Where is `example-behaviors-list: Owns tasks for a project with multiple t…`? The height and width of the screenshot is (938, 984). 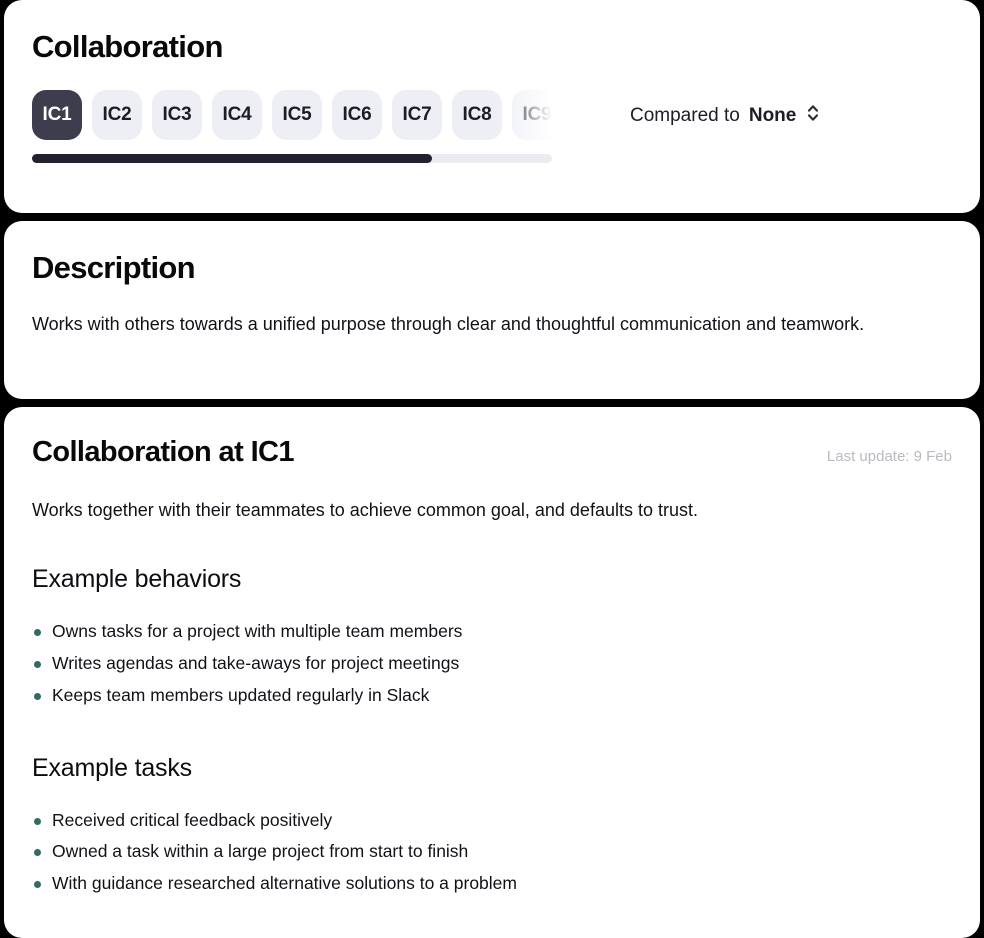
example-behaviors-list: Owns tasks for a project with multiple t… is located at coordinates (492, 664).